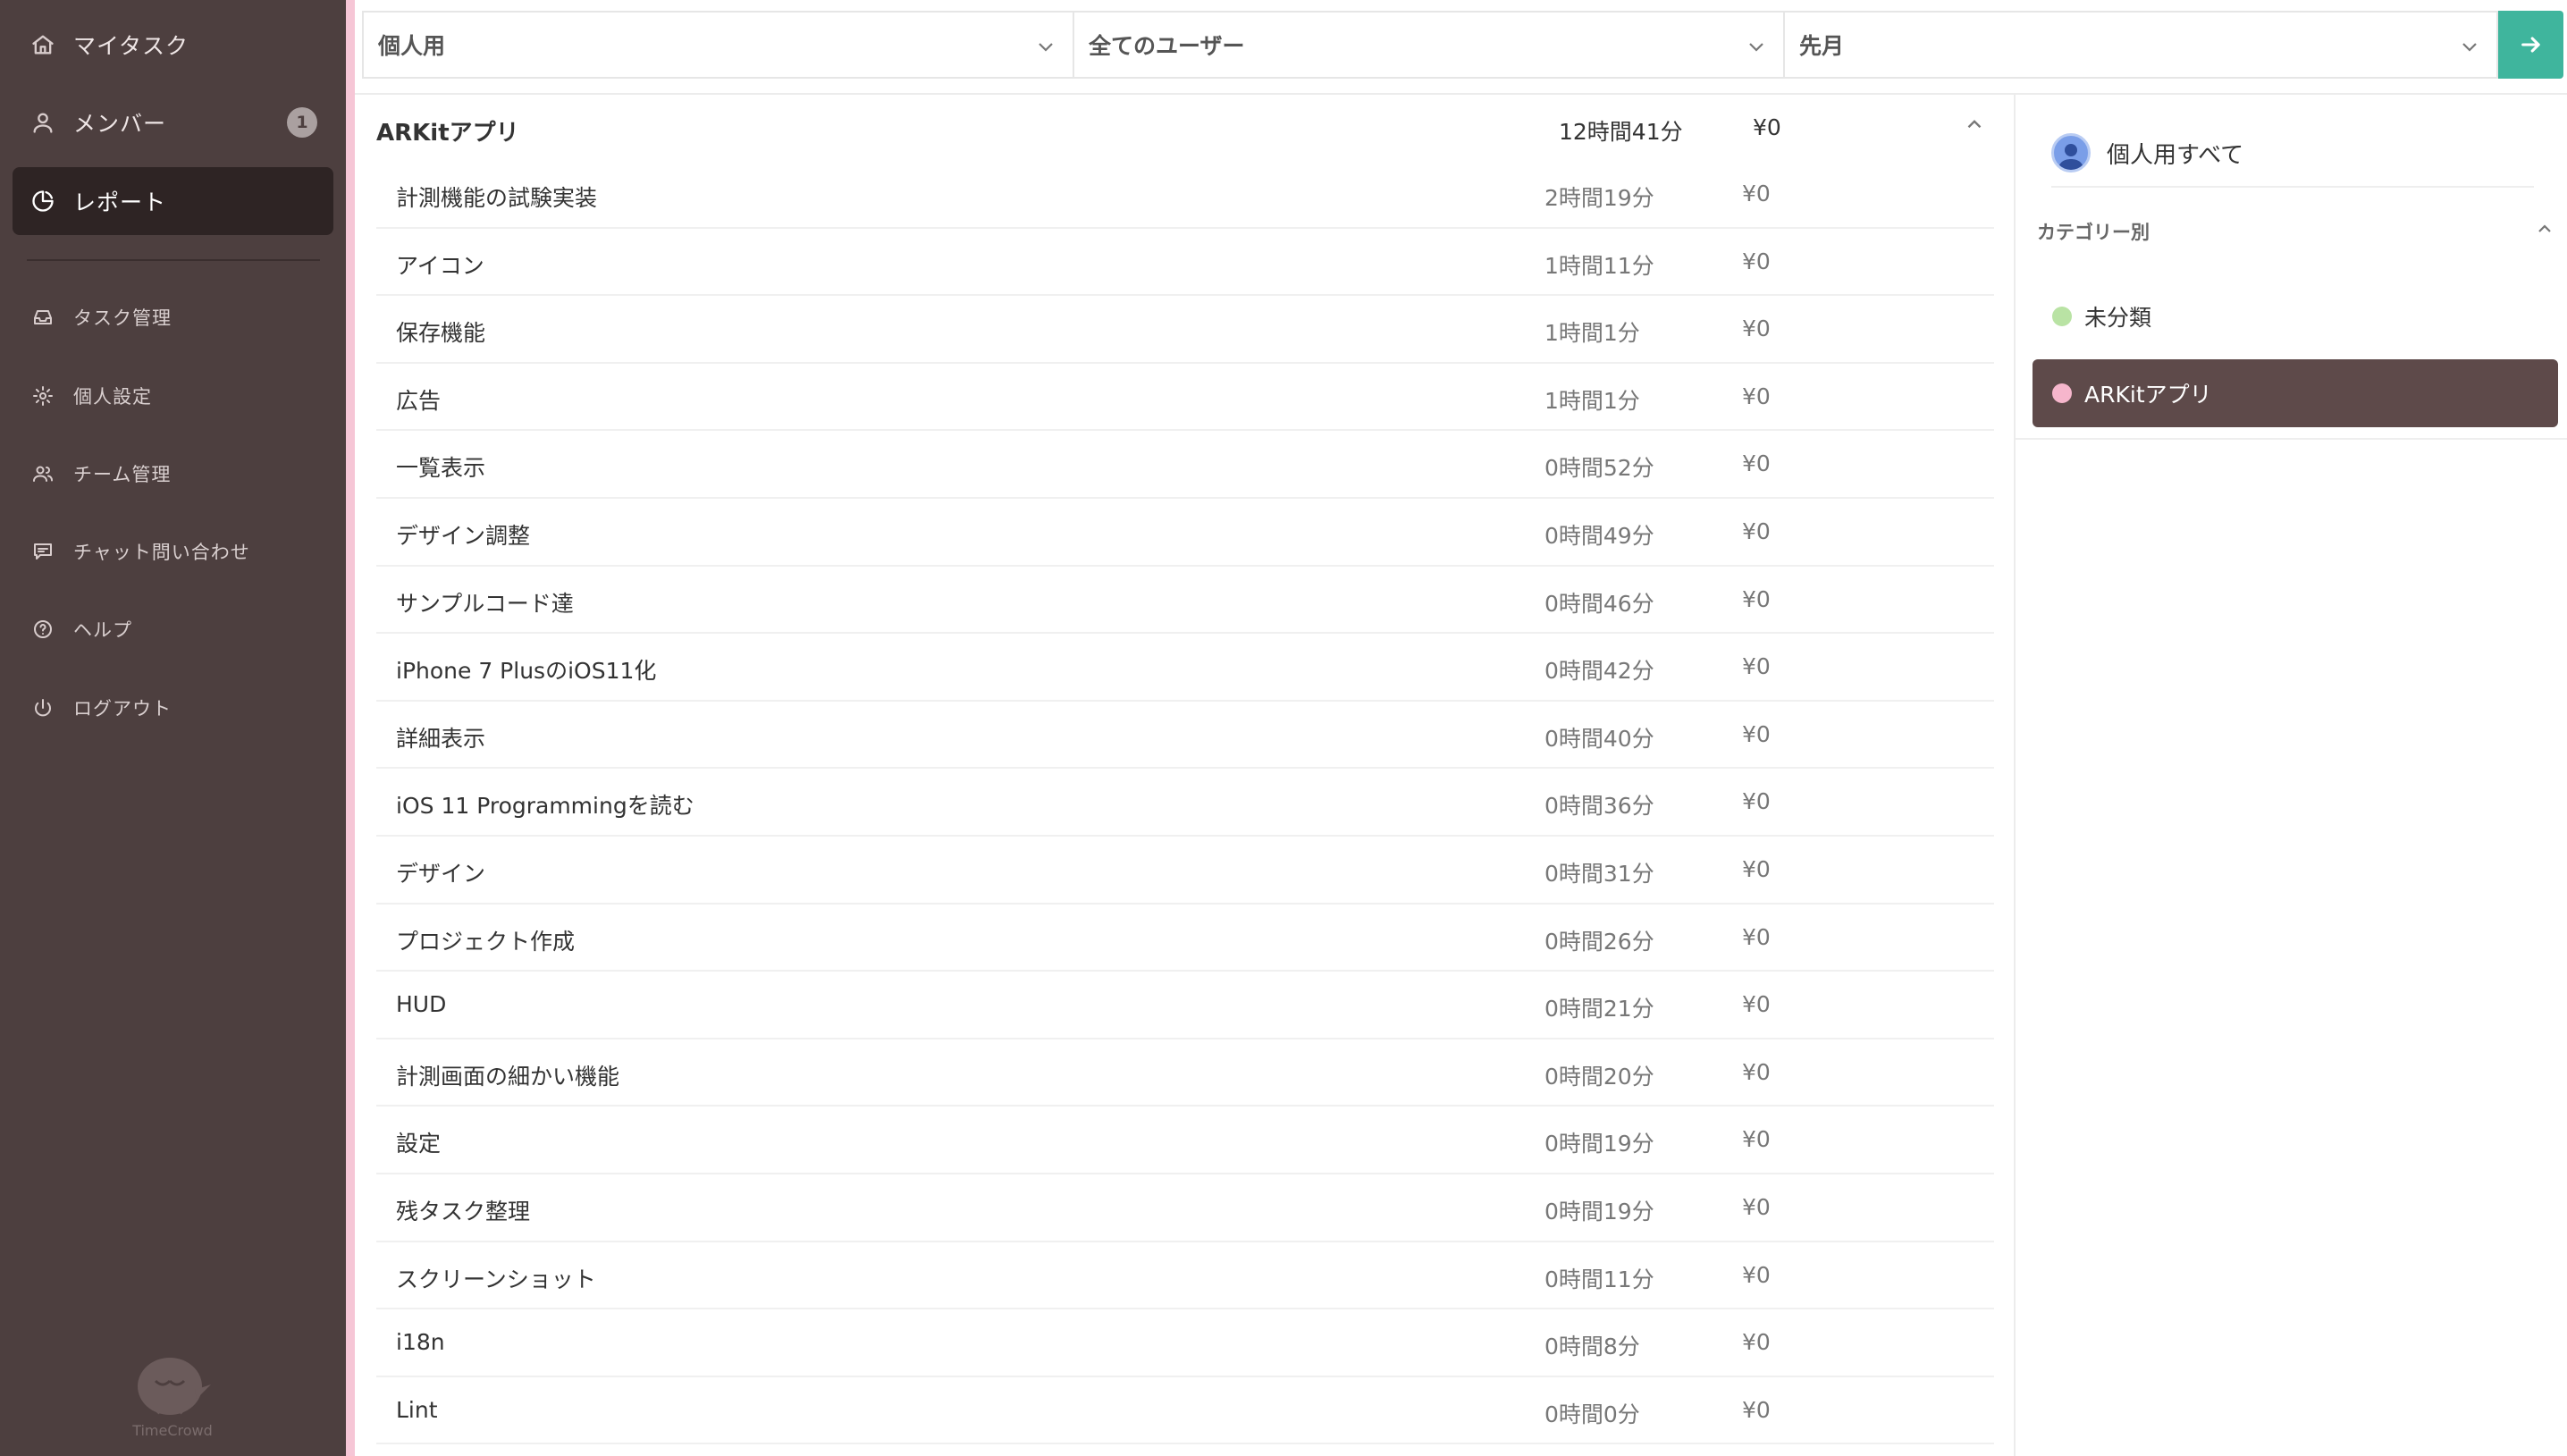 This screenshot has height=1456, width=2567. What do you see at coordinates (1185, 871) in the screenshot?
I see `task-row: デザイン 0時間31分 ¥0` at bounding box center [1185, 871].